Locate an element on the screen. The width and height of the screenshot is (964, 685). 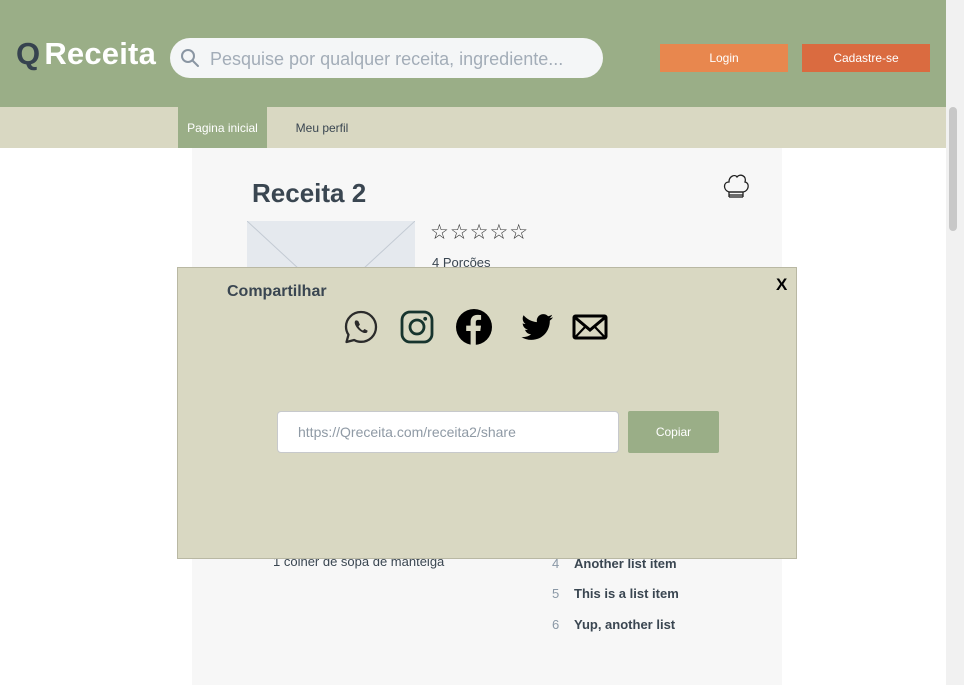
login-button: Login is located at coordinates (724, 58).